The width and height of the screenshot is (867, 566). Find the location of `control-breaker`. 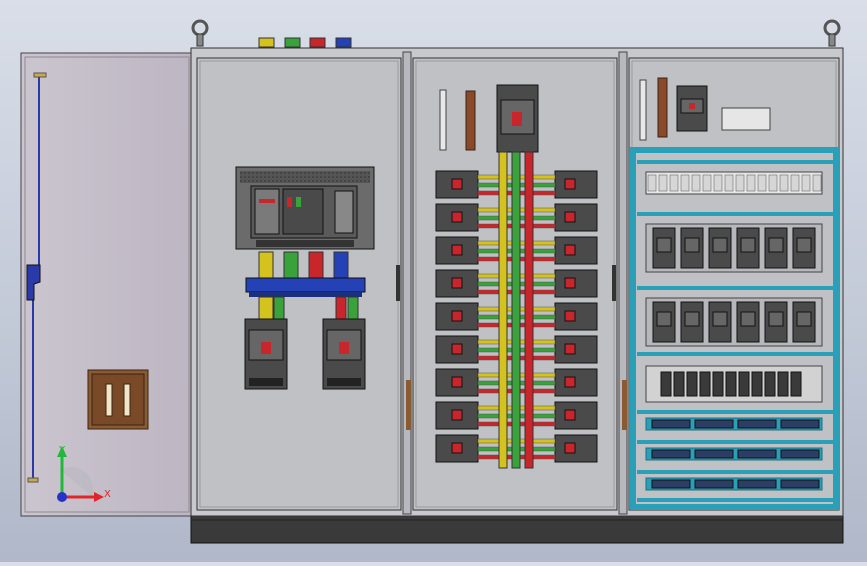

control-breaker is located at coordinates (692, 108).